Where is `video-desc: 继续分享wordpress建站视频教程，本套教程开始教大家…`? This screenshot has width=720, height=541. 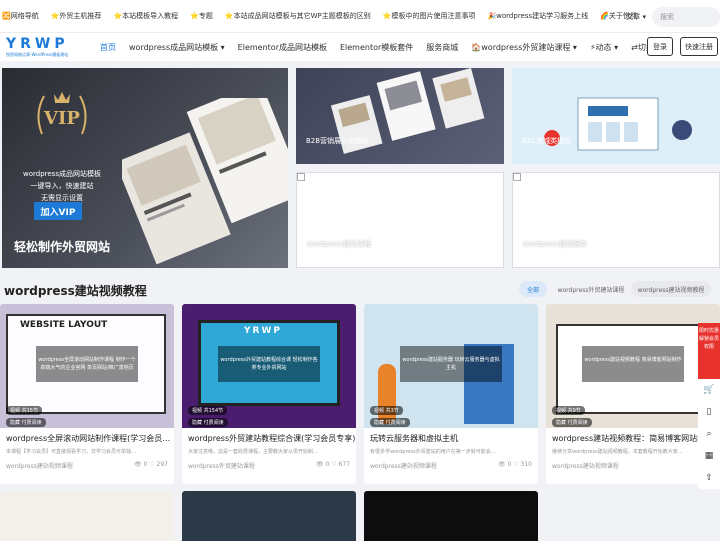 video-desc: 继续分享wordpress建站视频教程，本套教程开始教大家… is located at coordinates (617, 452).